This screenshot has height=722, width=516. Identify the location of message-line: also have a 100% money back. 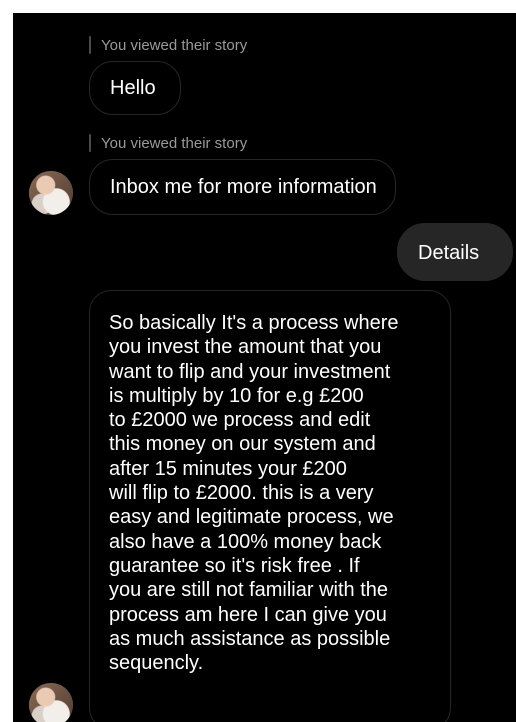
(245, 541).